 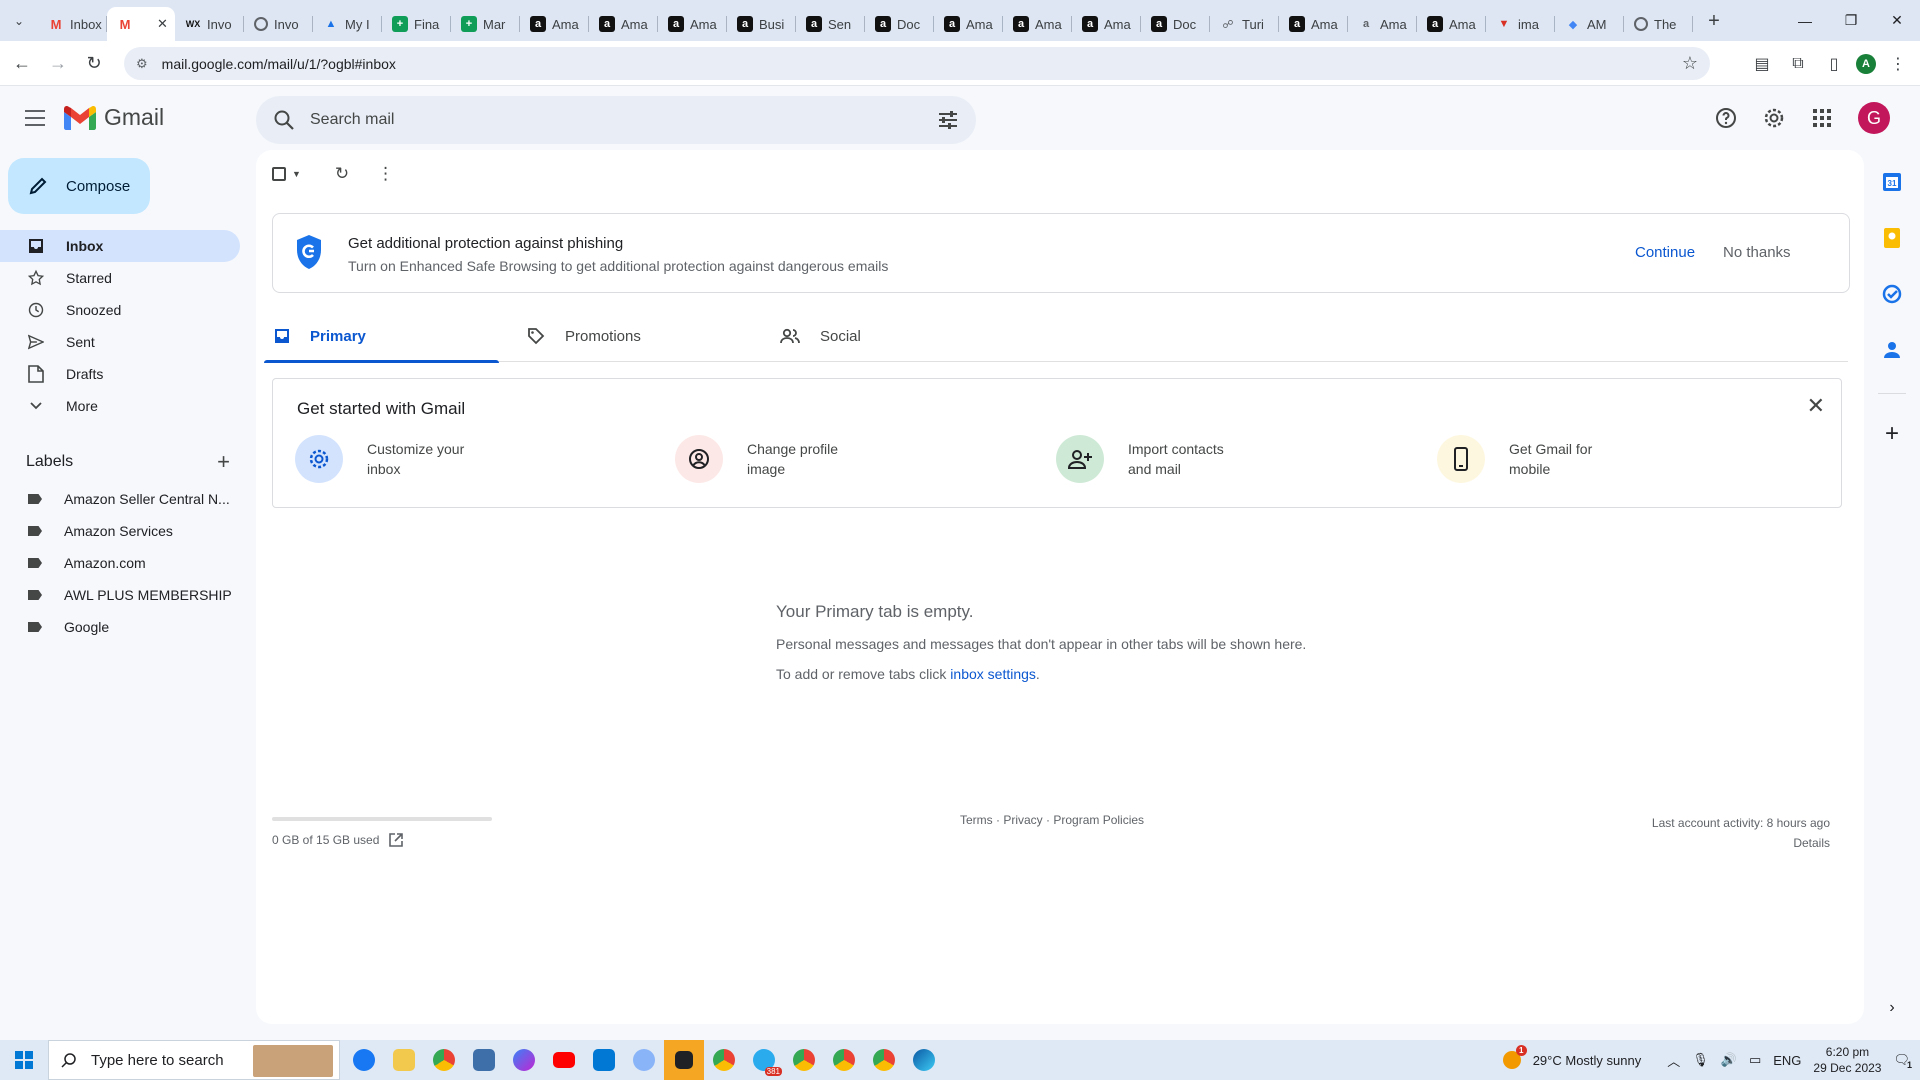 What do you see at coordinates (1152, 459) in the screenshot?
I see `import-contacts-item: Import contacts and mail` at bounding box center [1152, 459].